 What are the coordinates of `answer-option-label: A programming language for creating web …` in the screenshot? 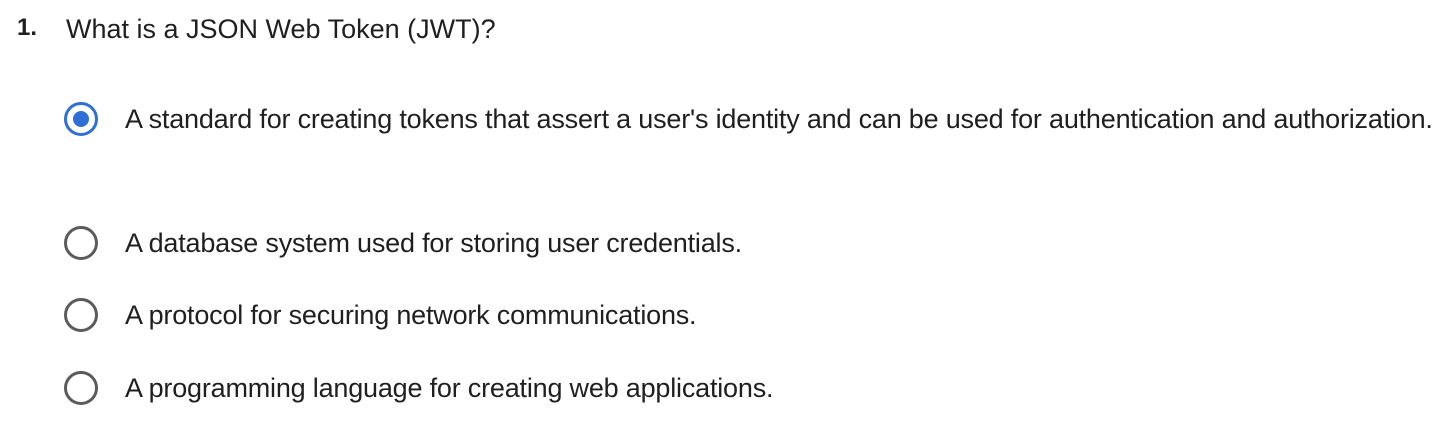 It's located at (449, 388).